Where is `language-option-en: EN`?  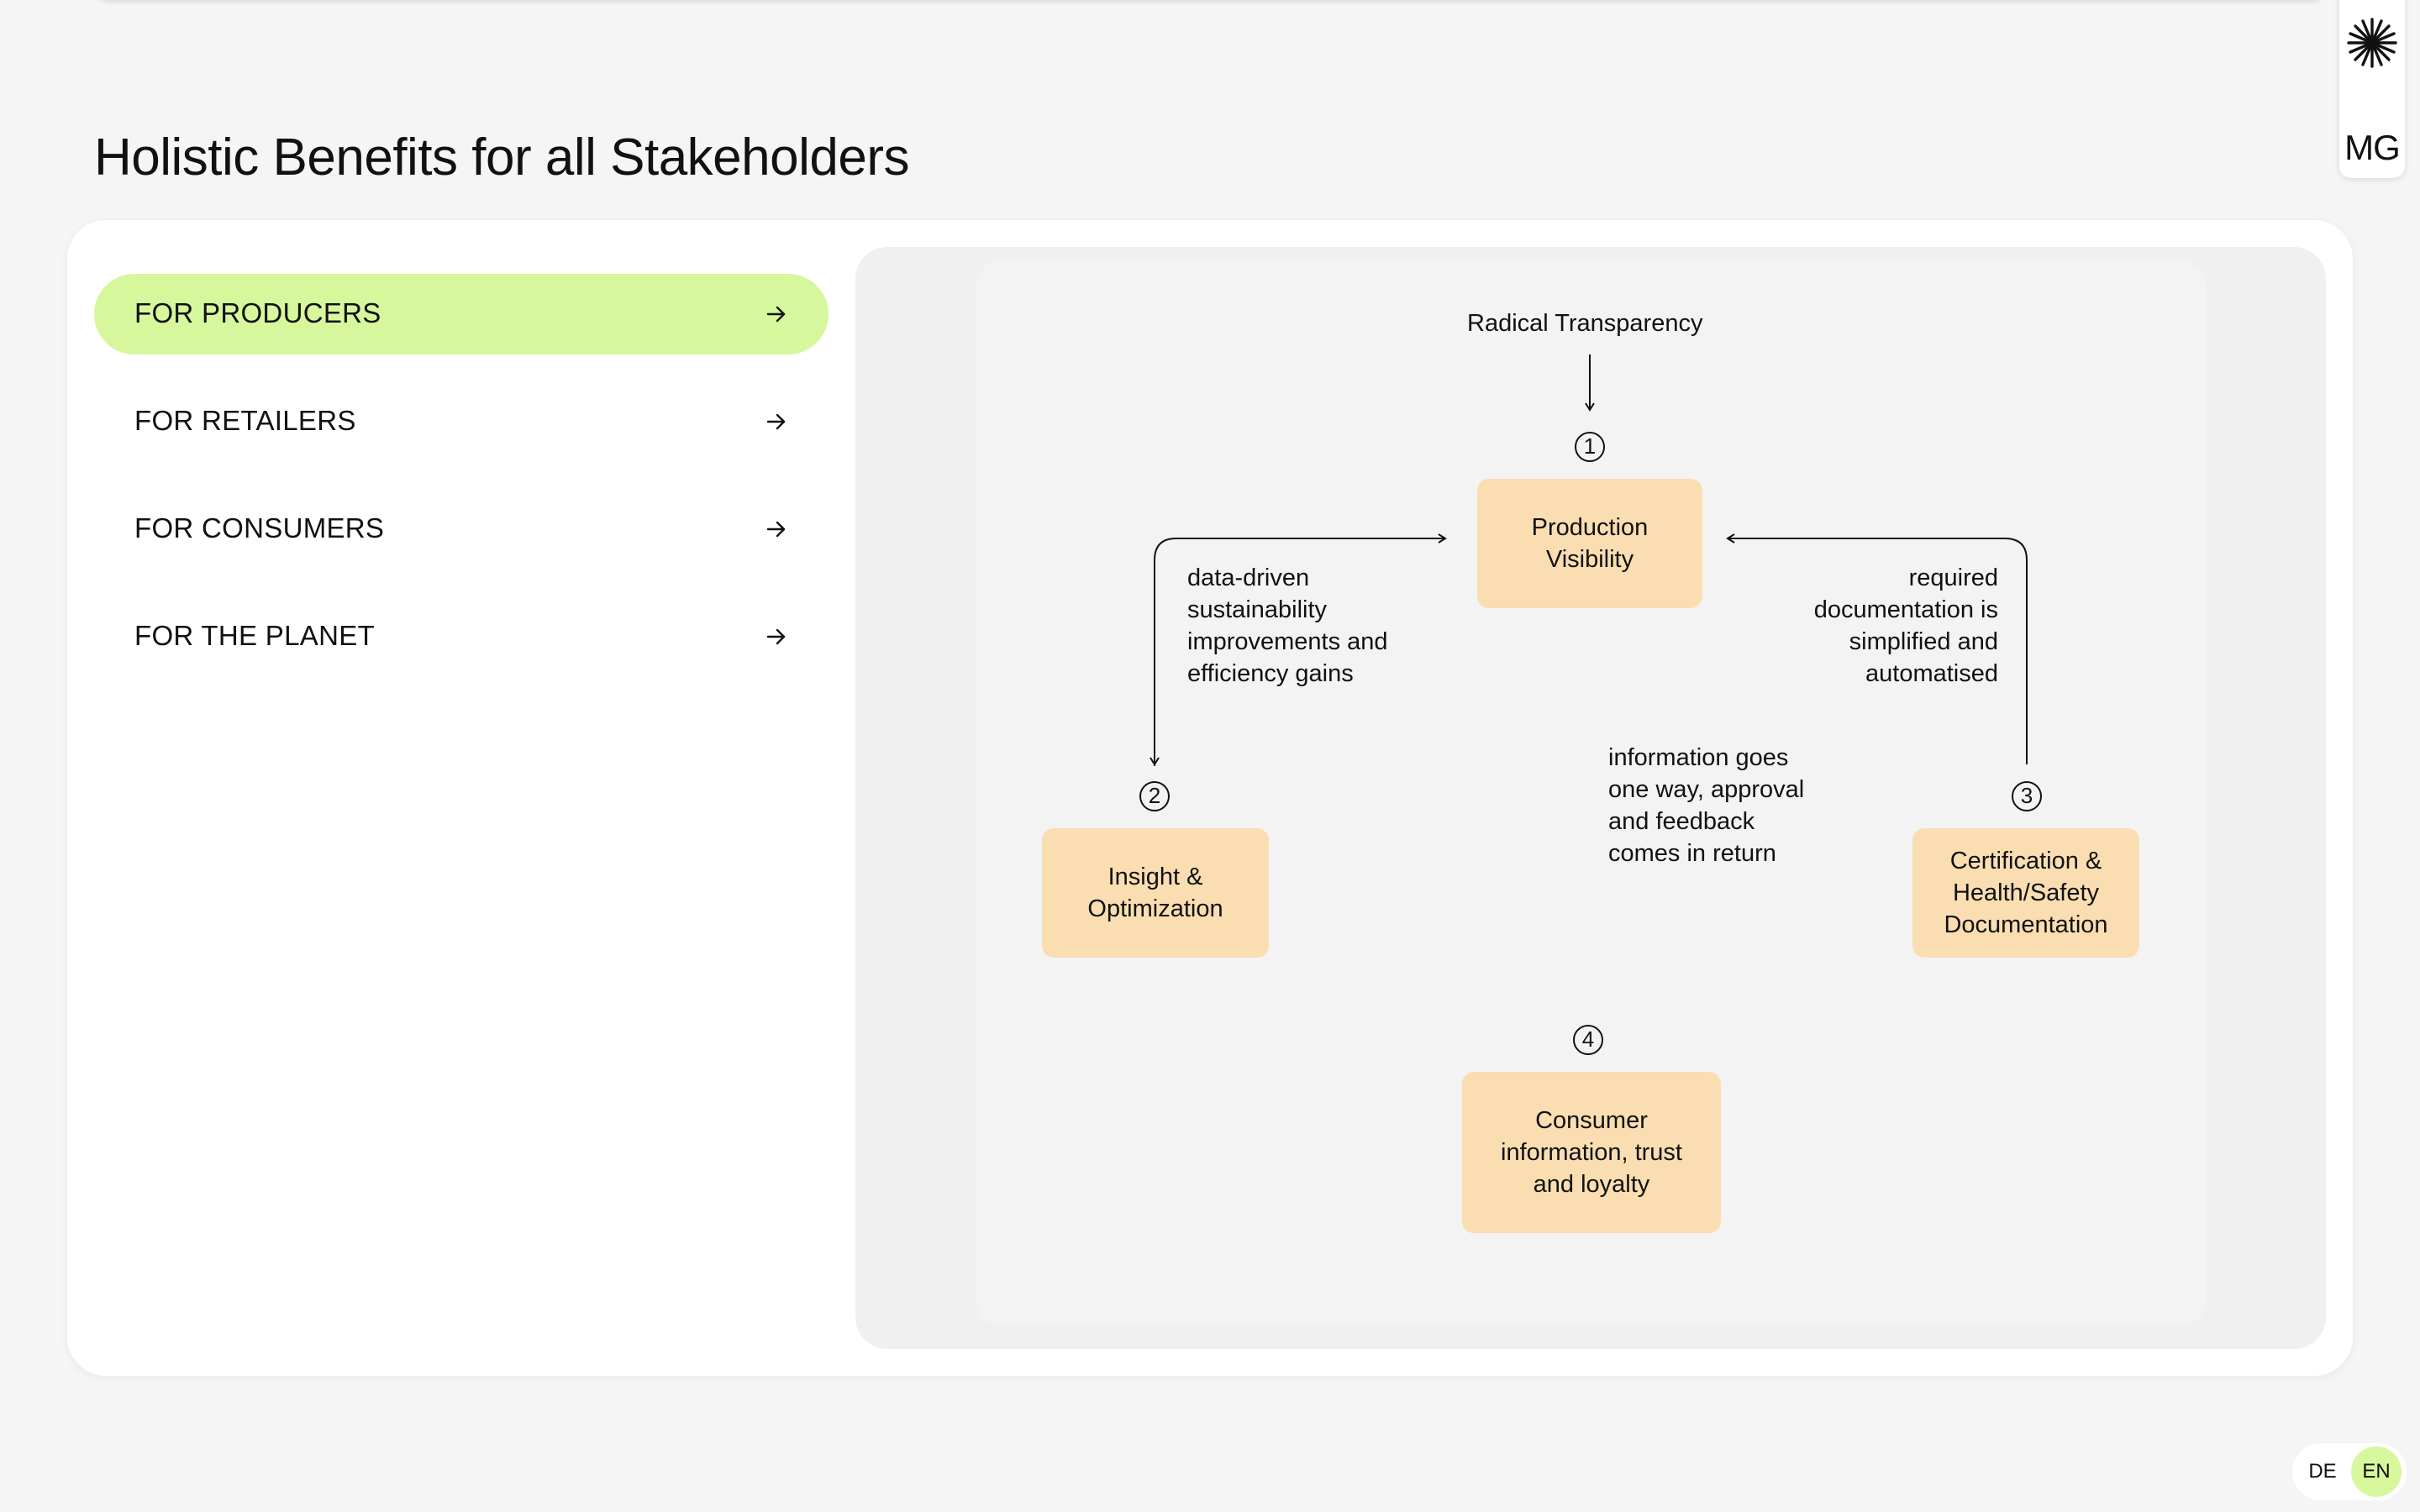 language-option-en: EN is located at coordinates (2376, 1471).